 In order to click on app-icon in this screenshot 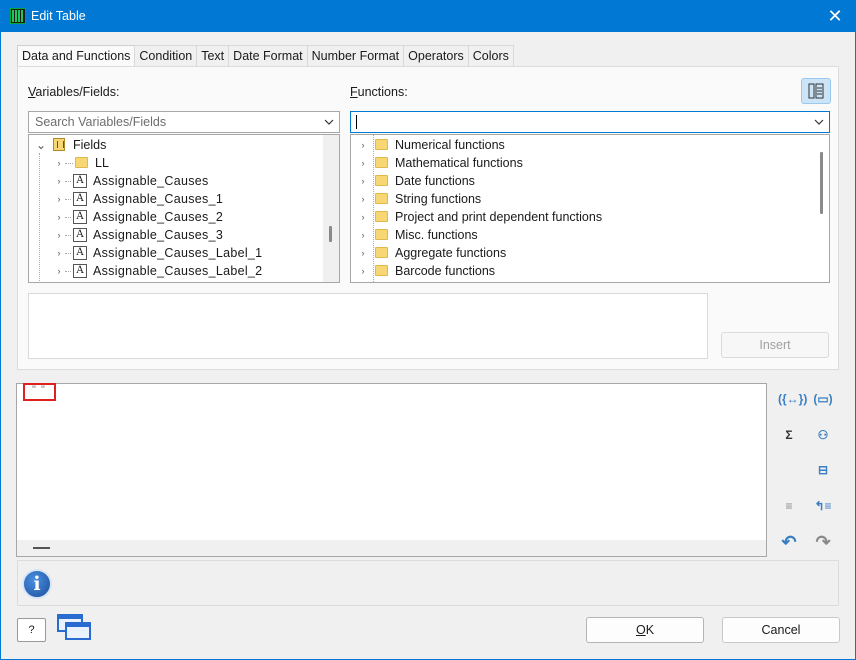, I will do `click(18, 16)`.